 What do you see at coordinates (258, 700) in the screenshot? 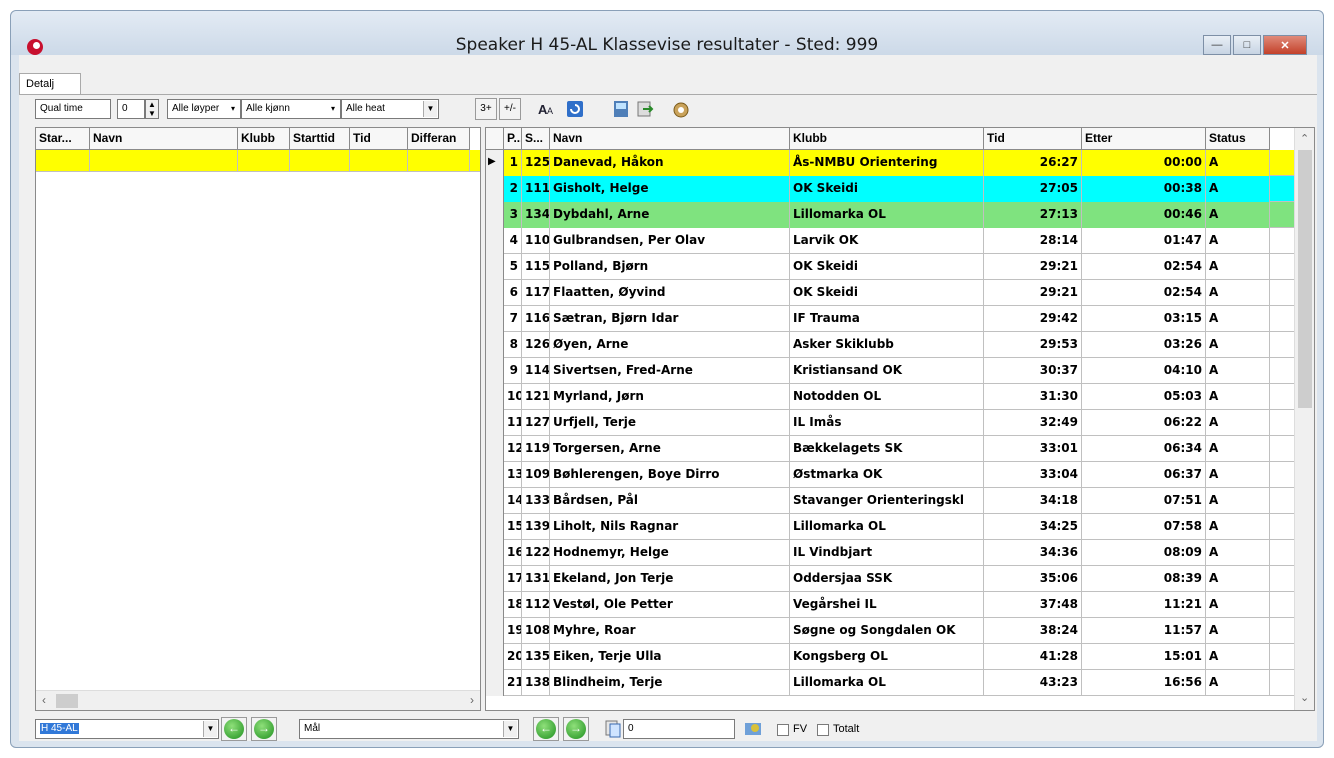
I see `horizontal-scrollbar: ‹ ›` at bounding box center [258, 700].